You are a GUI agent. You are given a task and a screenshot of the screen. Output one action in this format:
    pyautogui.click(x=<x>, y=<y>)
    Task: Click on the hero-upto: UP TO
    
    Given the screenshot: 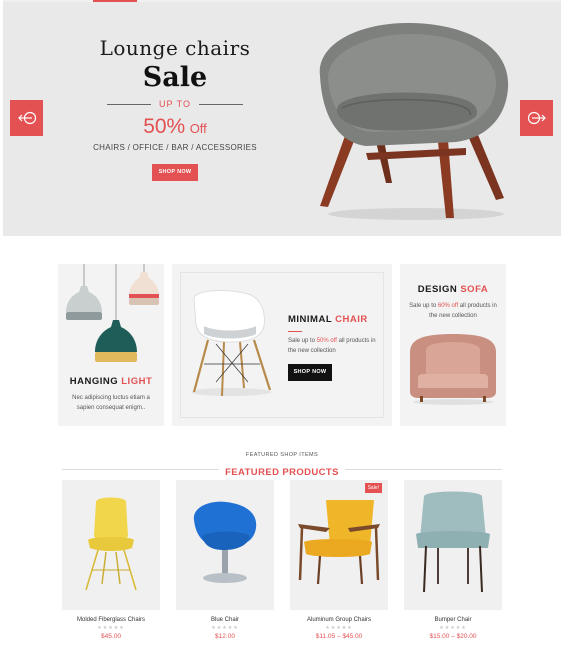 What is the action you would take?
    pyautogui.click(x=174, y=104)
    